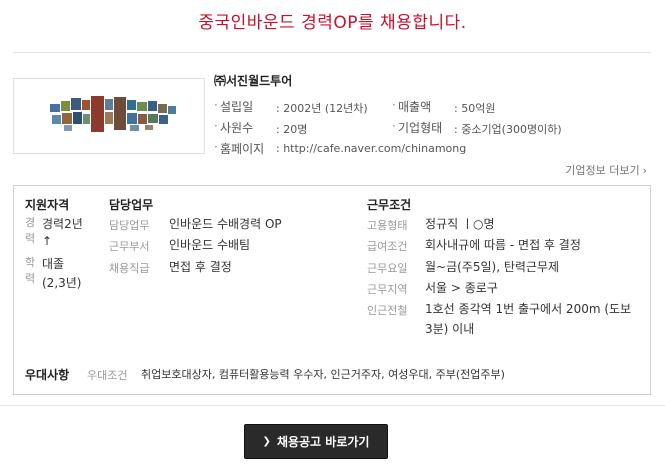 Image resolution: width=665 pixels, height=474 pixels. I want to click on department-value: 인바운드 수배팀, so click(210, 245).